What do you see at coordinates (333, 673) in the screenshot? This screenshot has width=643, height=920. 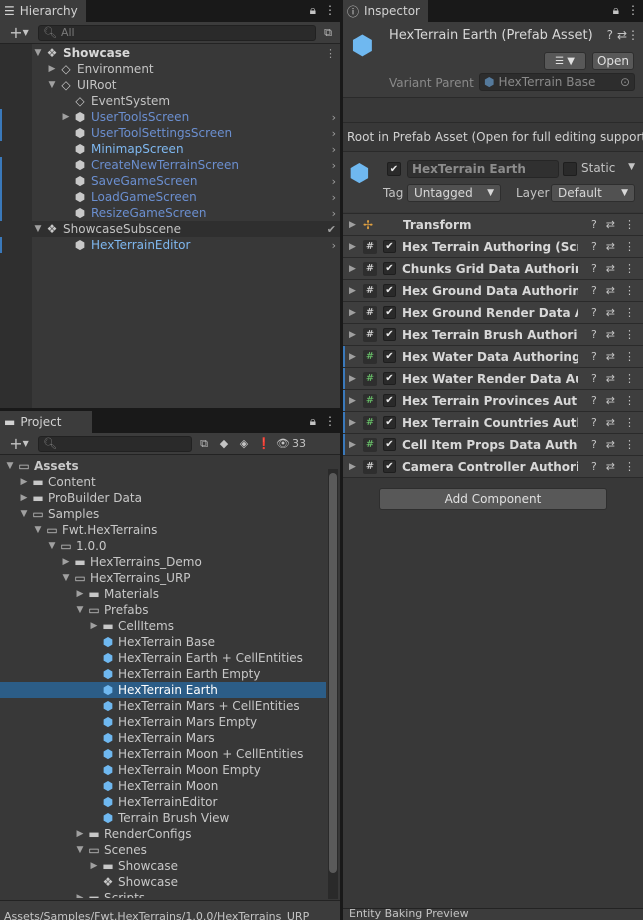 I see `scrollbar-thumb` at bounding box center [333, 673].